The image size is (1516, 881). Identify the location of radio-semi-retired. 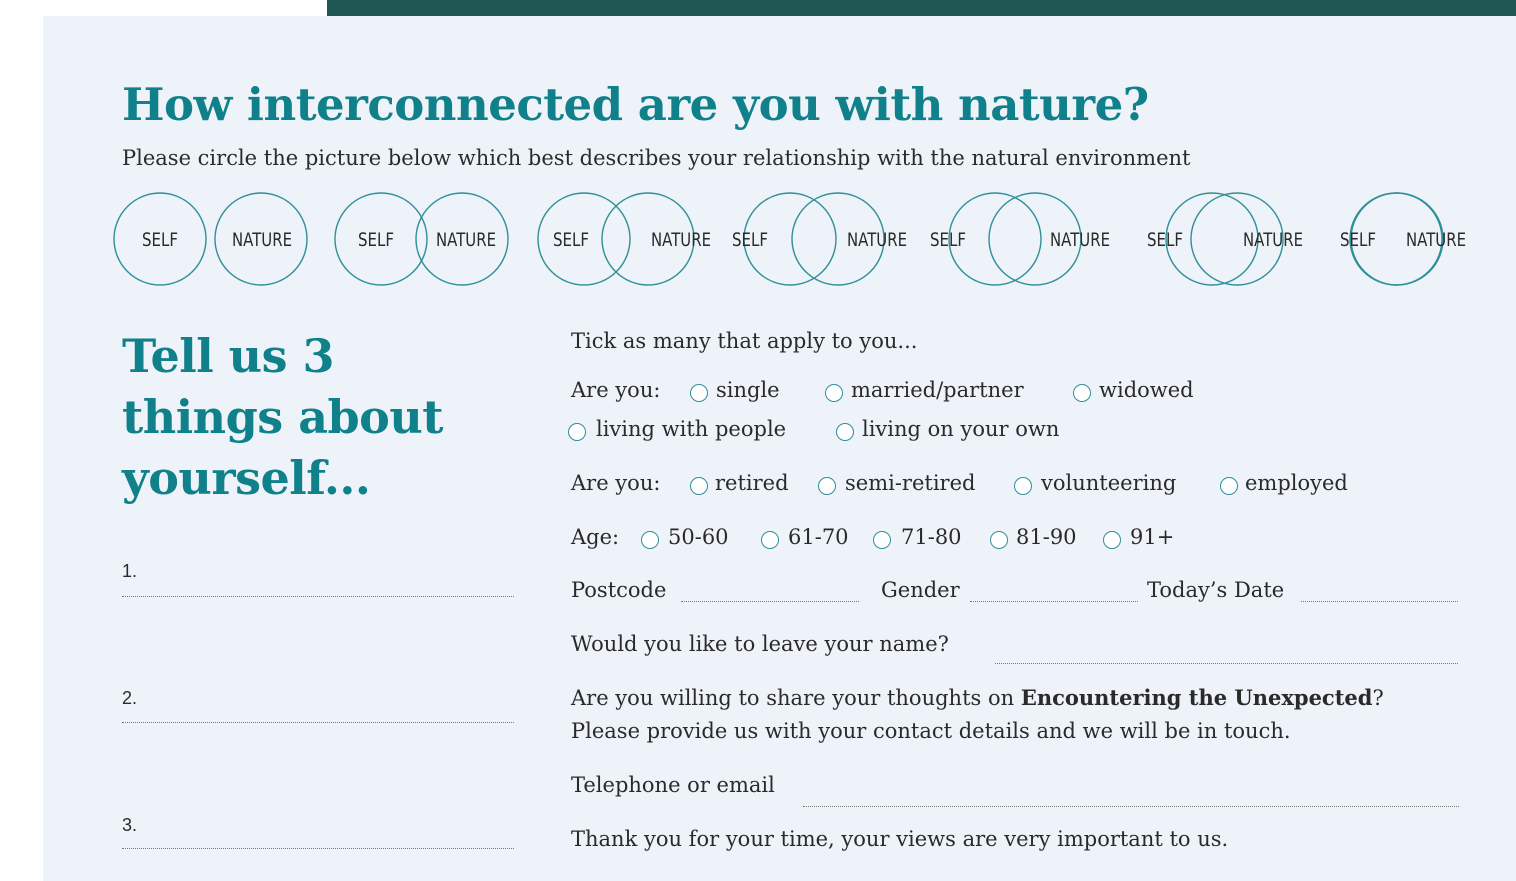
(827, 486).